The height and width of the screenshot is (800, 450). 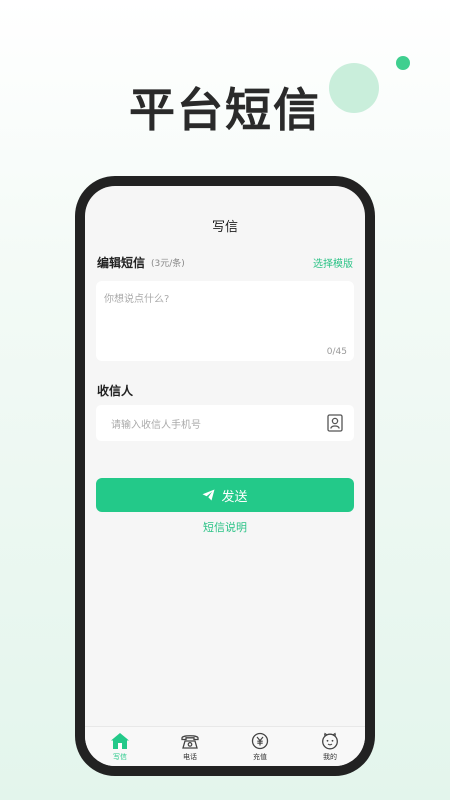 I want to click on page-headline: 平台短信, so click(x=225, y=110).